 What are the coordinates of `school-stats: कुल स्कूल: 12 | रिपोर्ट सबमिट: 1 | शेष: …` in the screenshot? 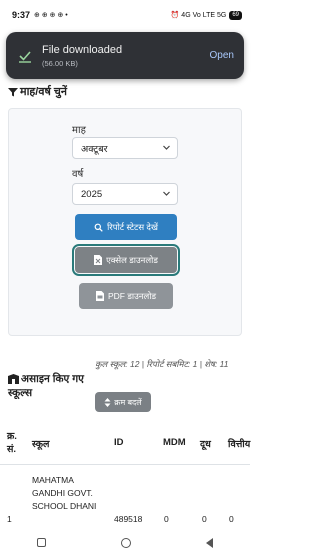 It's located at (162, 364).